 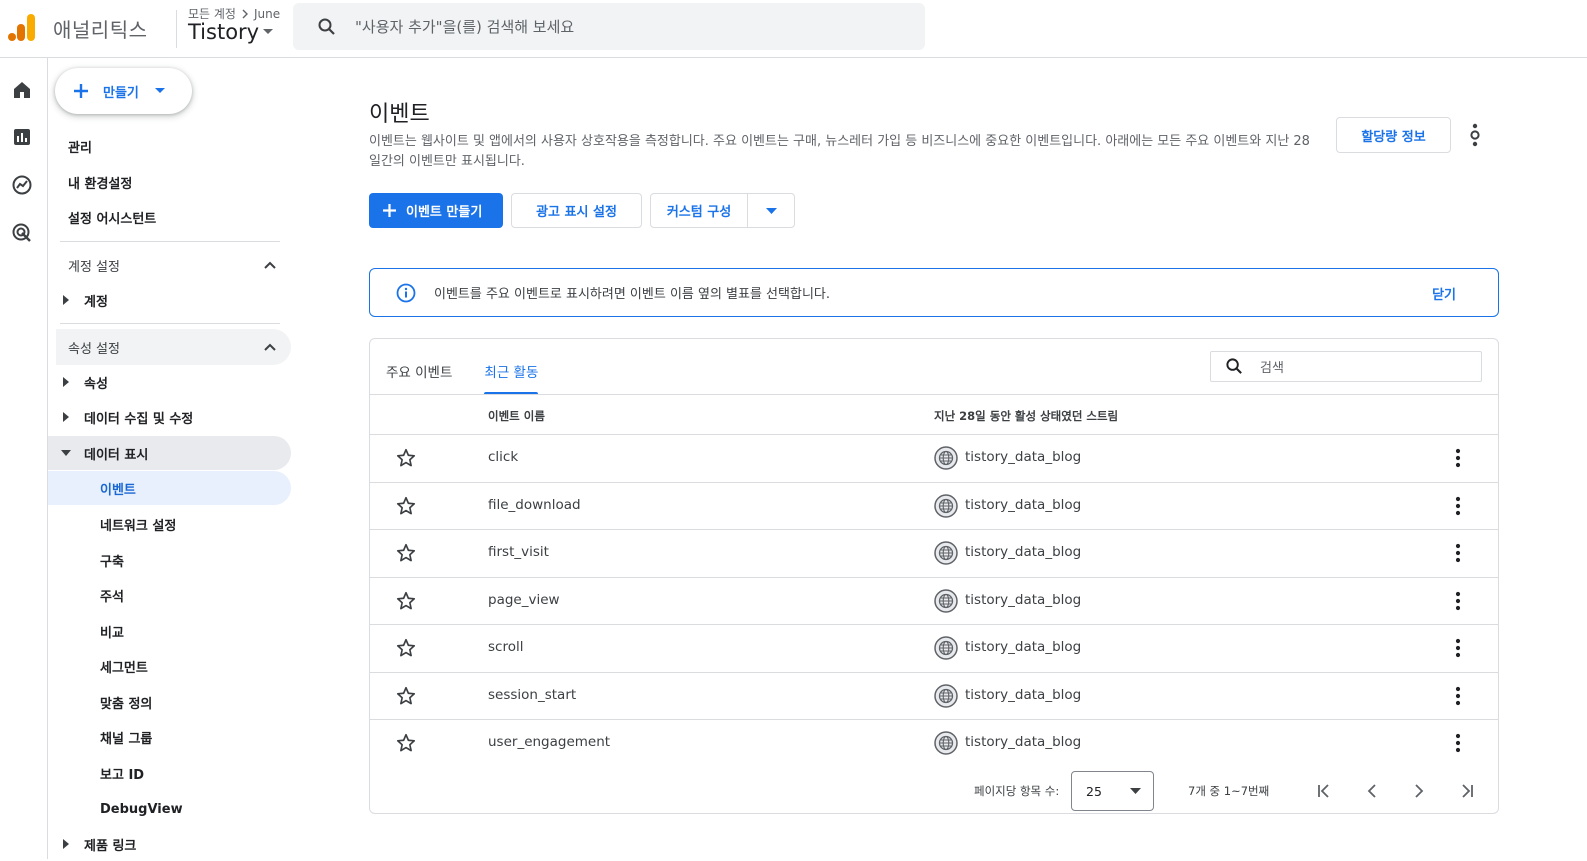 I want to click on app-name: 애널리틱스, so click(x=100, y=30).